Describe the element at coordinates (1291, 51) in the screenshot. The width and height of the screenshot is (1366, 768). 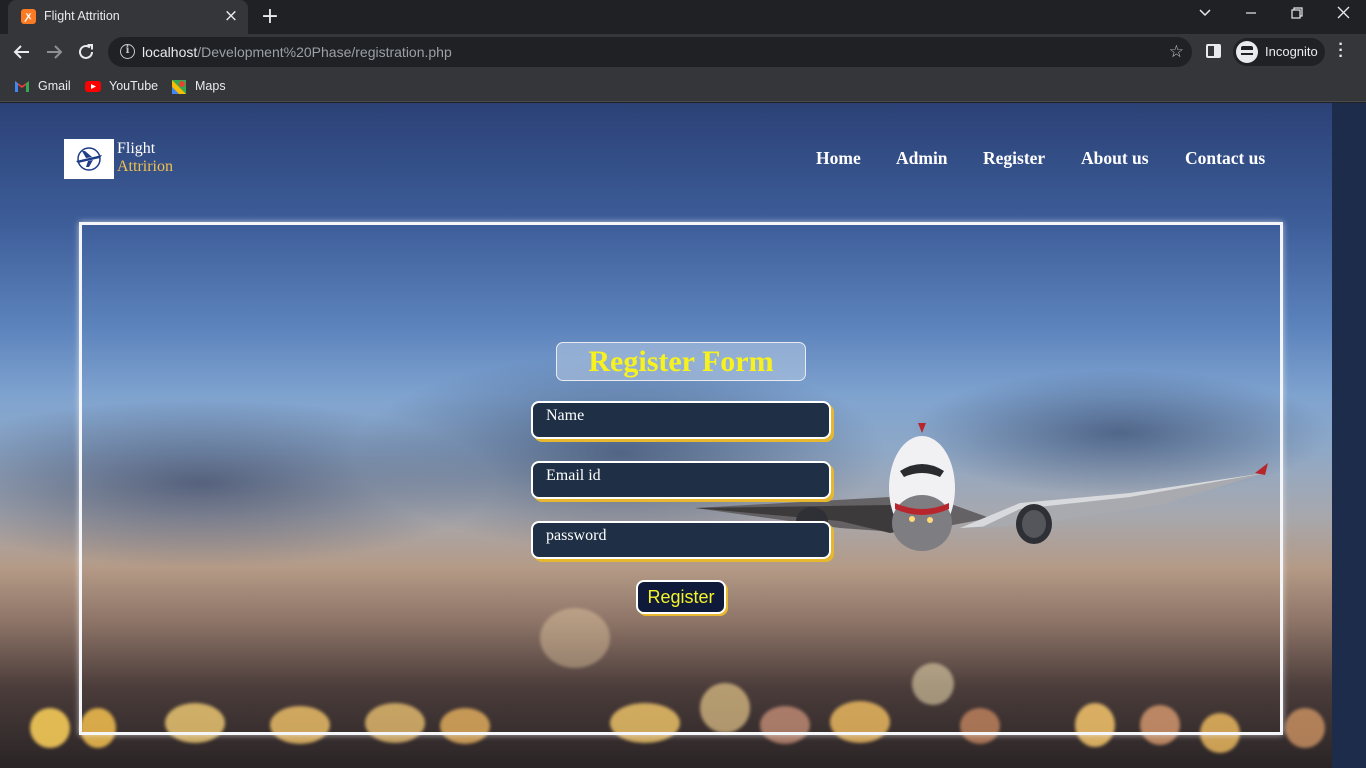
I see `profile-label: Incognito` at that location.